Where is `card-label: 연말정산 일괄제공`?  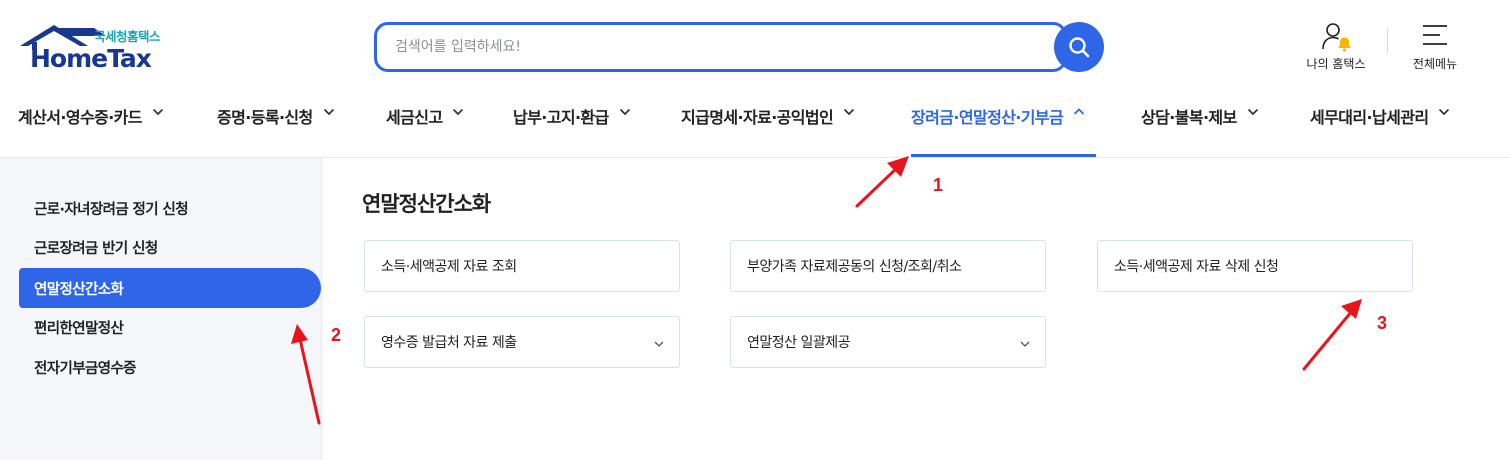 card-label: 연말정산 일괄제공 is located at coordinates (799, 343).